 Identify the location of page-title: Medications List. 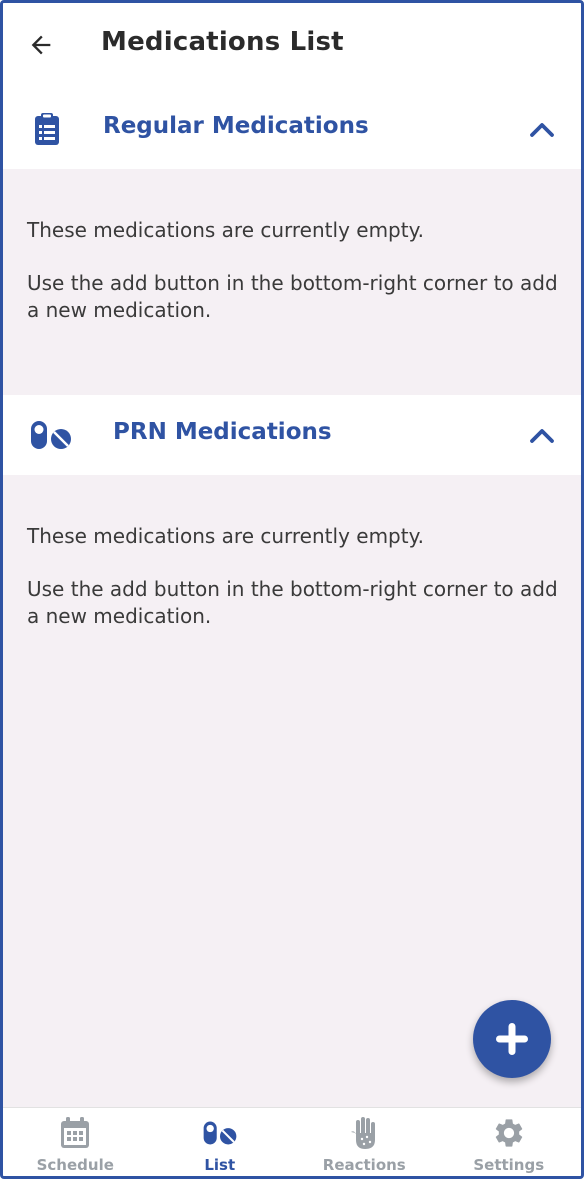
(222, 42).